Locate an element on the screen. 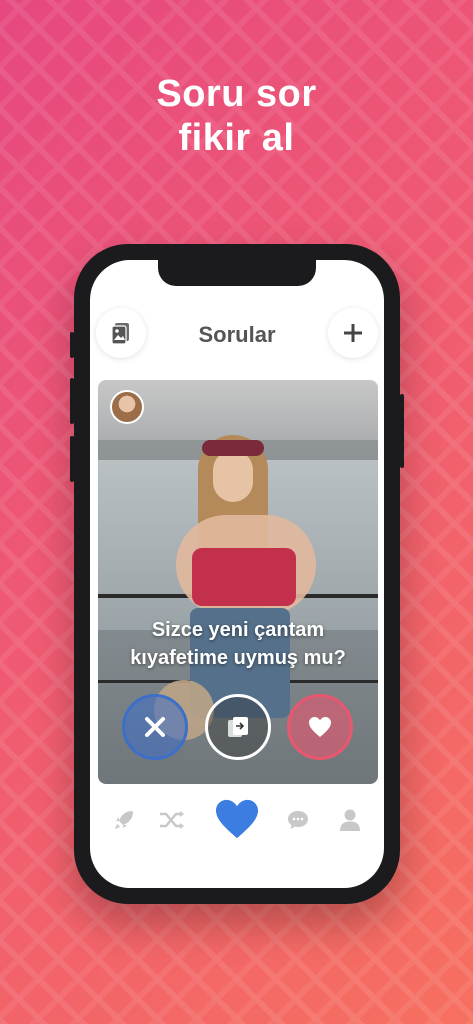  dislike-button is located at coordinates (155, 727).